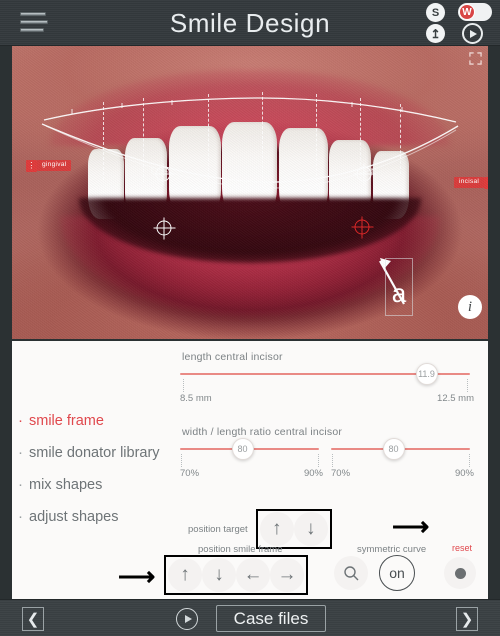 This screenshot has width=500, height=636. I want to click on share-icon: S, so click(435, 12).